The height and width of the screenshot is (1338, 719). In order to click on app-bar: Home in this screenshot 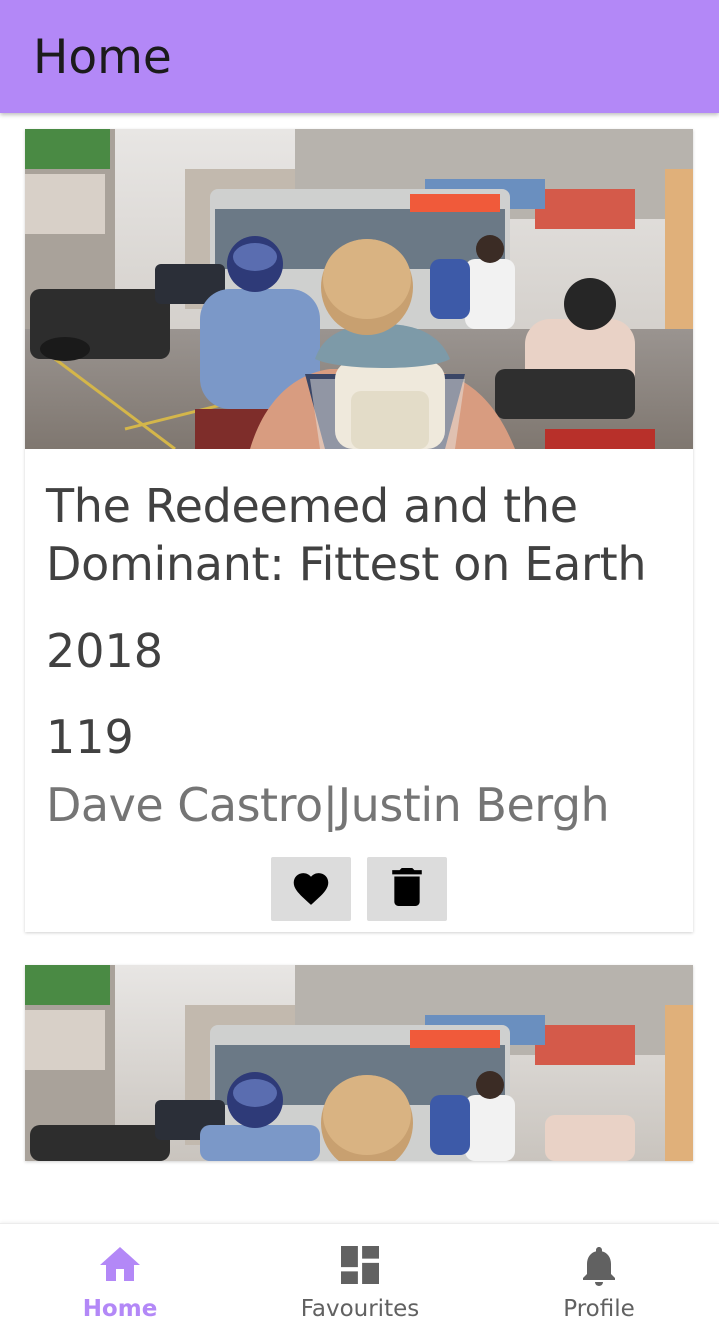, I will do `click(359, 56)`.